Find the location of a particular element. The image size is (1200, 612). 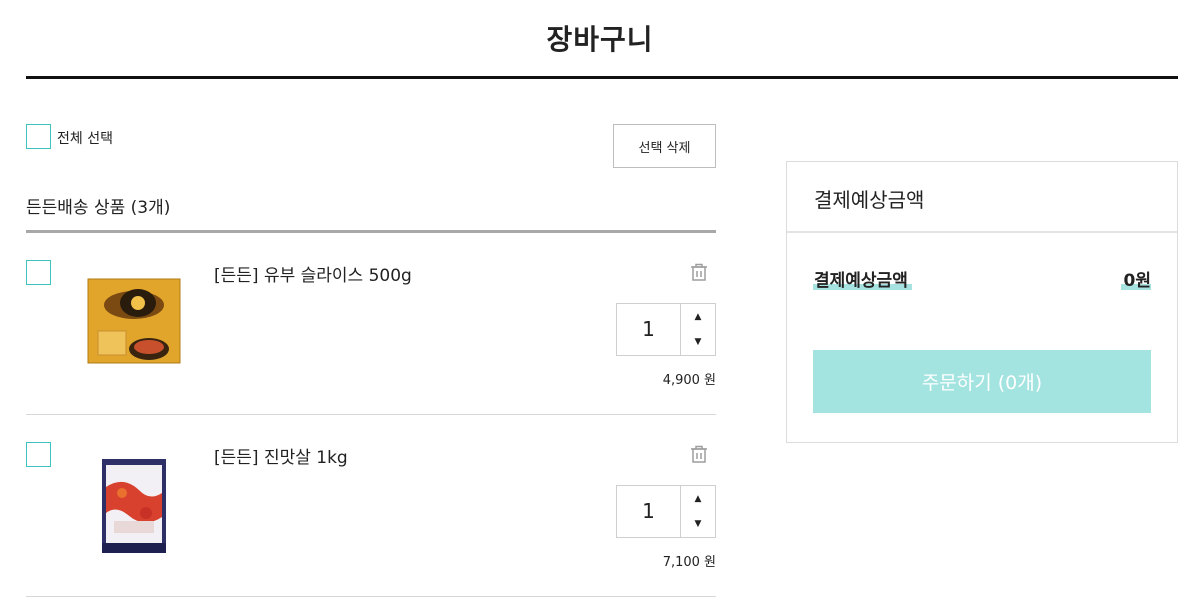

product-crabstick-package-icon is located at coordinates (134, 507).